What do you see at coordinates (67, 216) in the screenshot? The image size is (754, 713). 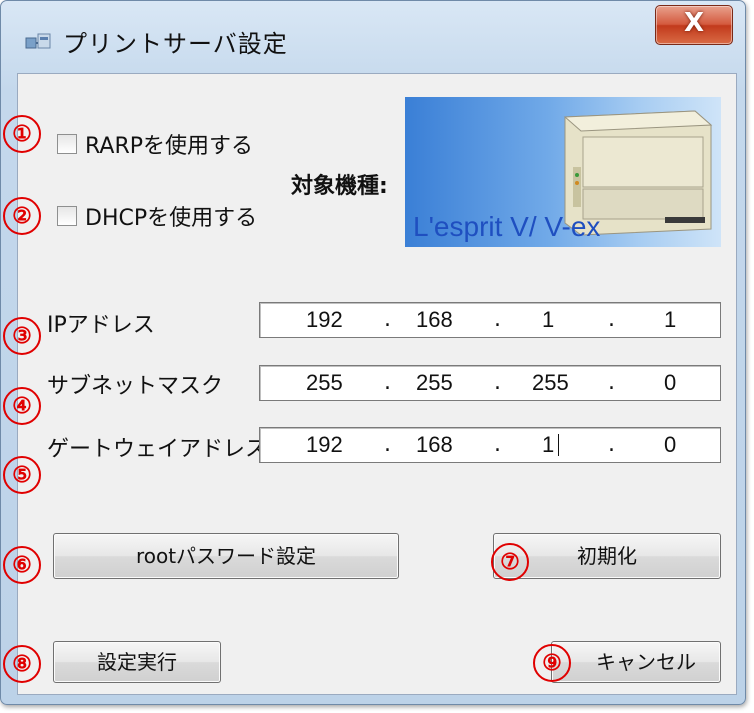 I see `dhcp-checkbox` at bounding box center [67, 216].